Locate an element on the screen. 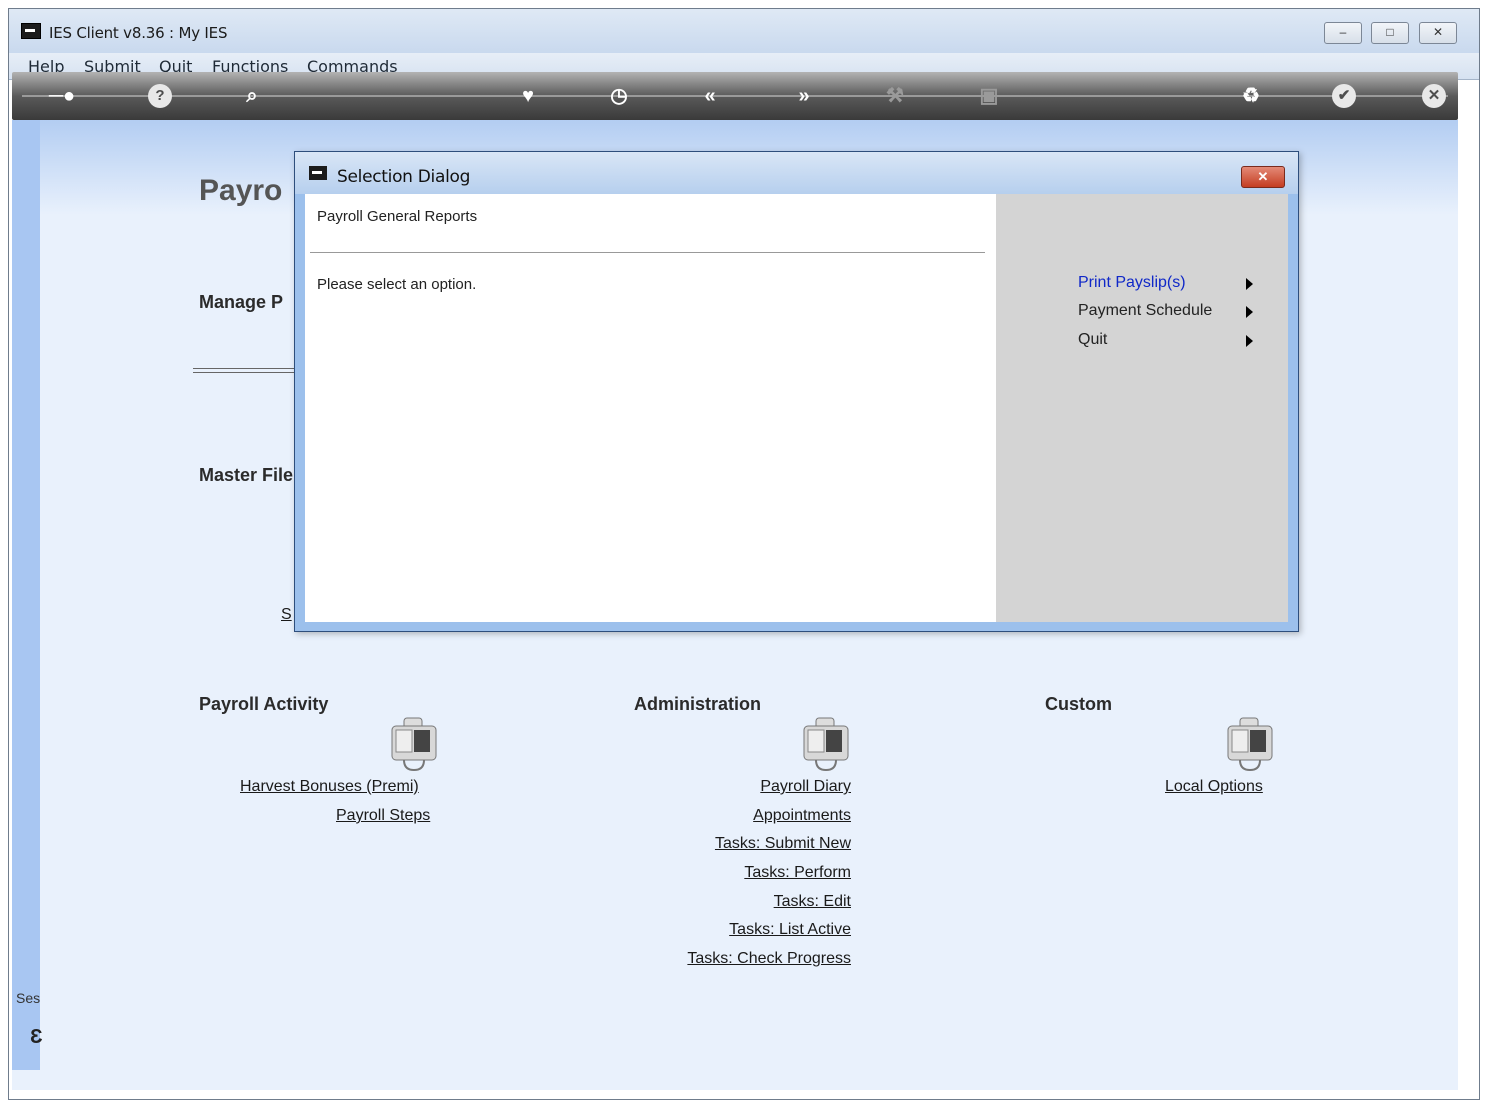 The image size is (1486, 1103). option-print-payslips: Print Payslip(s) is located at coordinates (1132, 283).